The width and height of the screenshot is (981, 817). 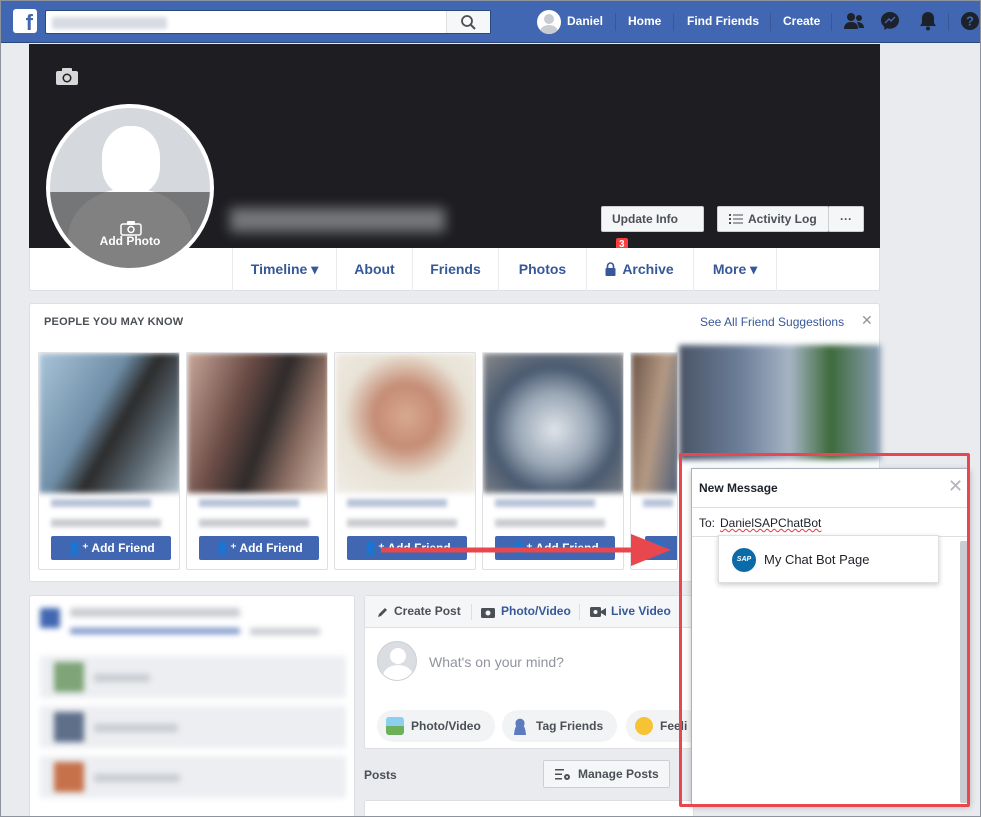 What do you see at coordinates (644, 21) in the screenshot?
I see `nav-home: Home` at bounding box center [644, 21].